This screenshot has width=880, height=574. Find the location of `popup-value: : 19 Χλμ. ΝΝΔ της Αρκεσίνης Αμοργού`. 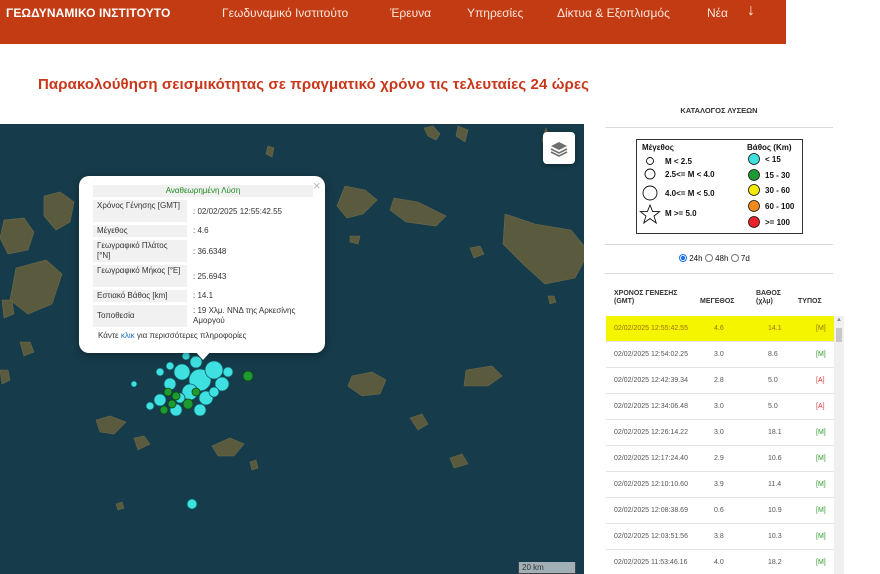

popup-value: : 19 Χλμ. ΝΝΔ της Αρκεσίνης Αμοργού is located at coordinates (244, 315).